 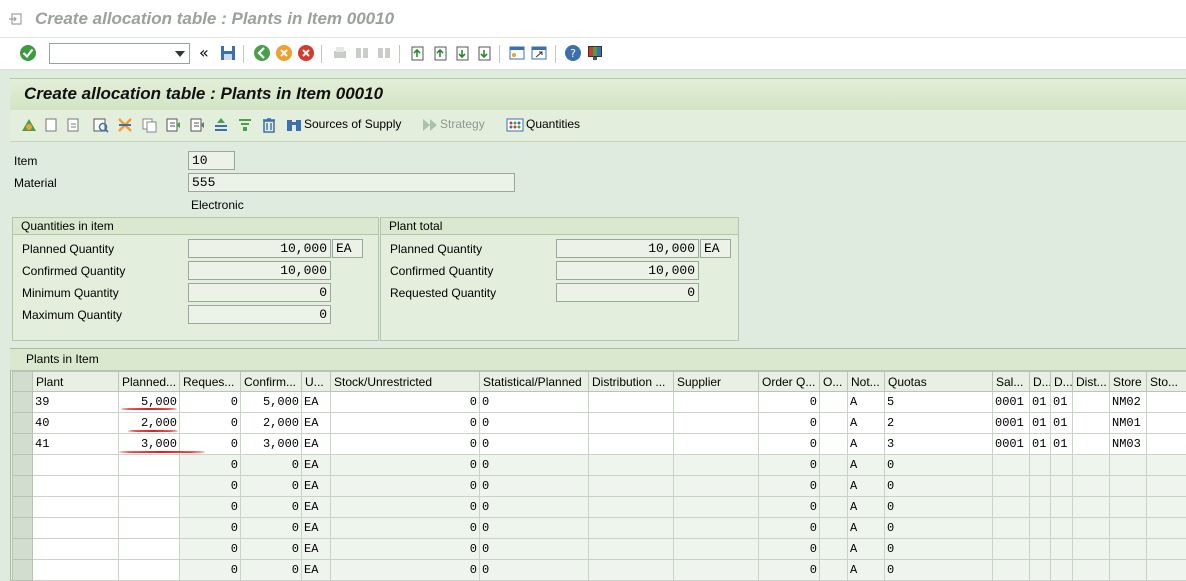 I want to click on cell-quotas: 2, so click(x=938, y=423).